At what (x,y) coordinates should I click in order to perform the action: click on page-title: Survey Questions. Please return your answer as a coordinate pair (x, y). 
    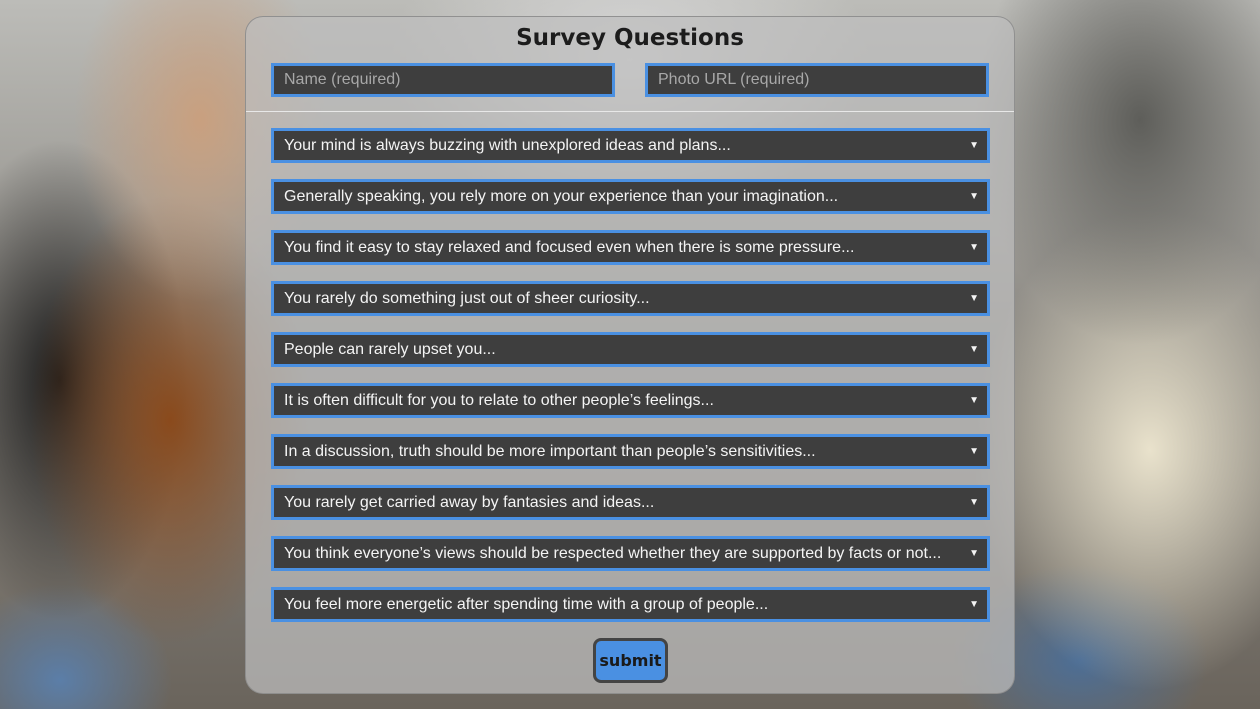
    Looking at the image, I should click on (630, 38).